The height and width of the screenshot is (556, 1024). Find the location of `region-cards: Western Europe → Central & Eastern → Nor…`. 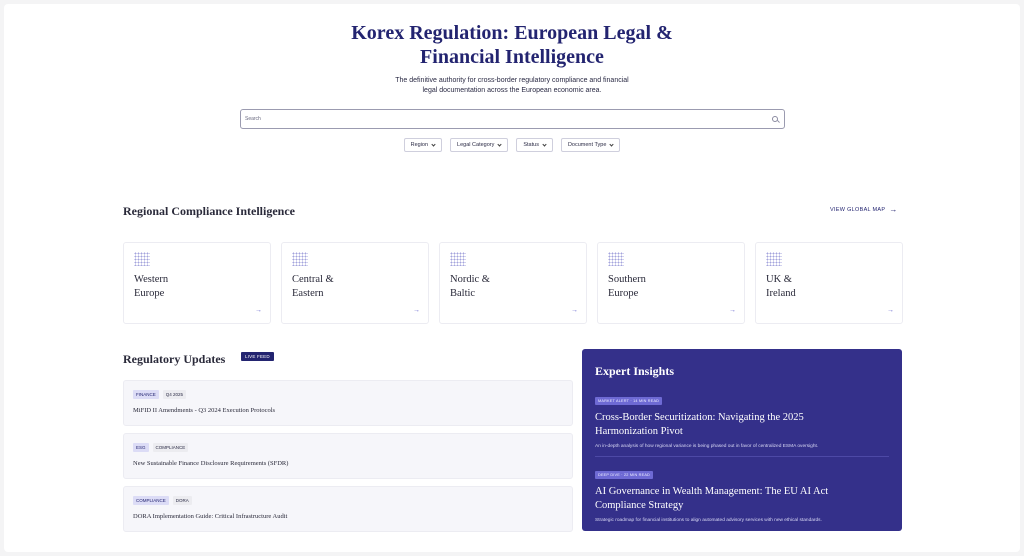

region-cards: Western Europe → Central & Eastern → Nor… is located at coordinates (513, 283).